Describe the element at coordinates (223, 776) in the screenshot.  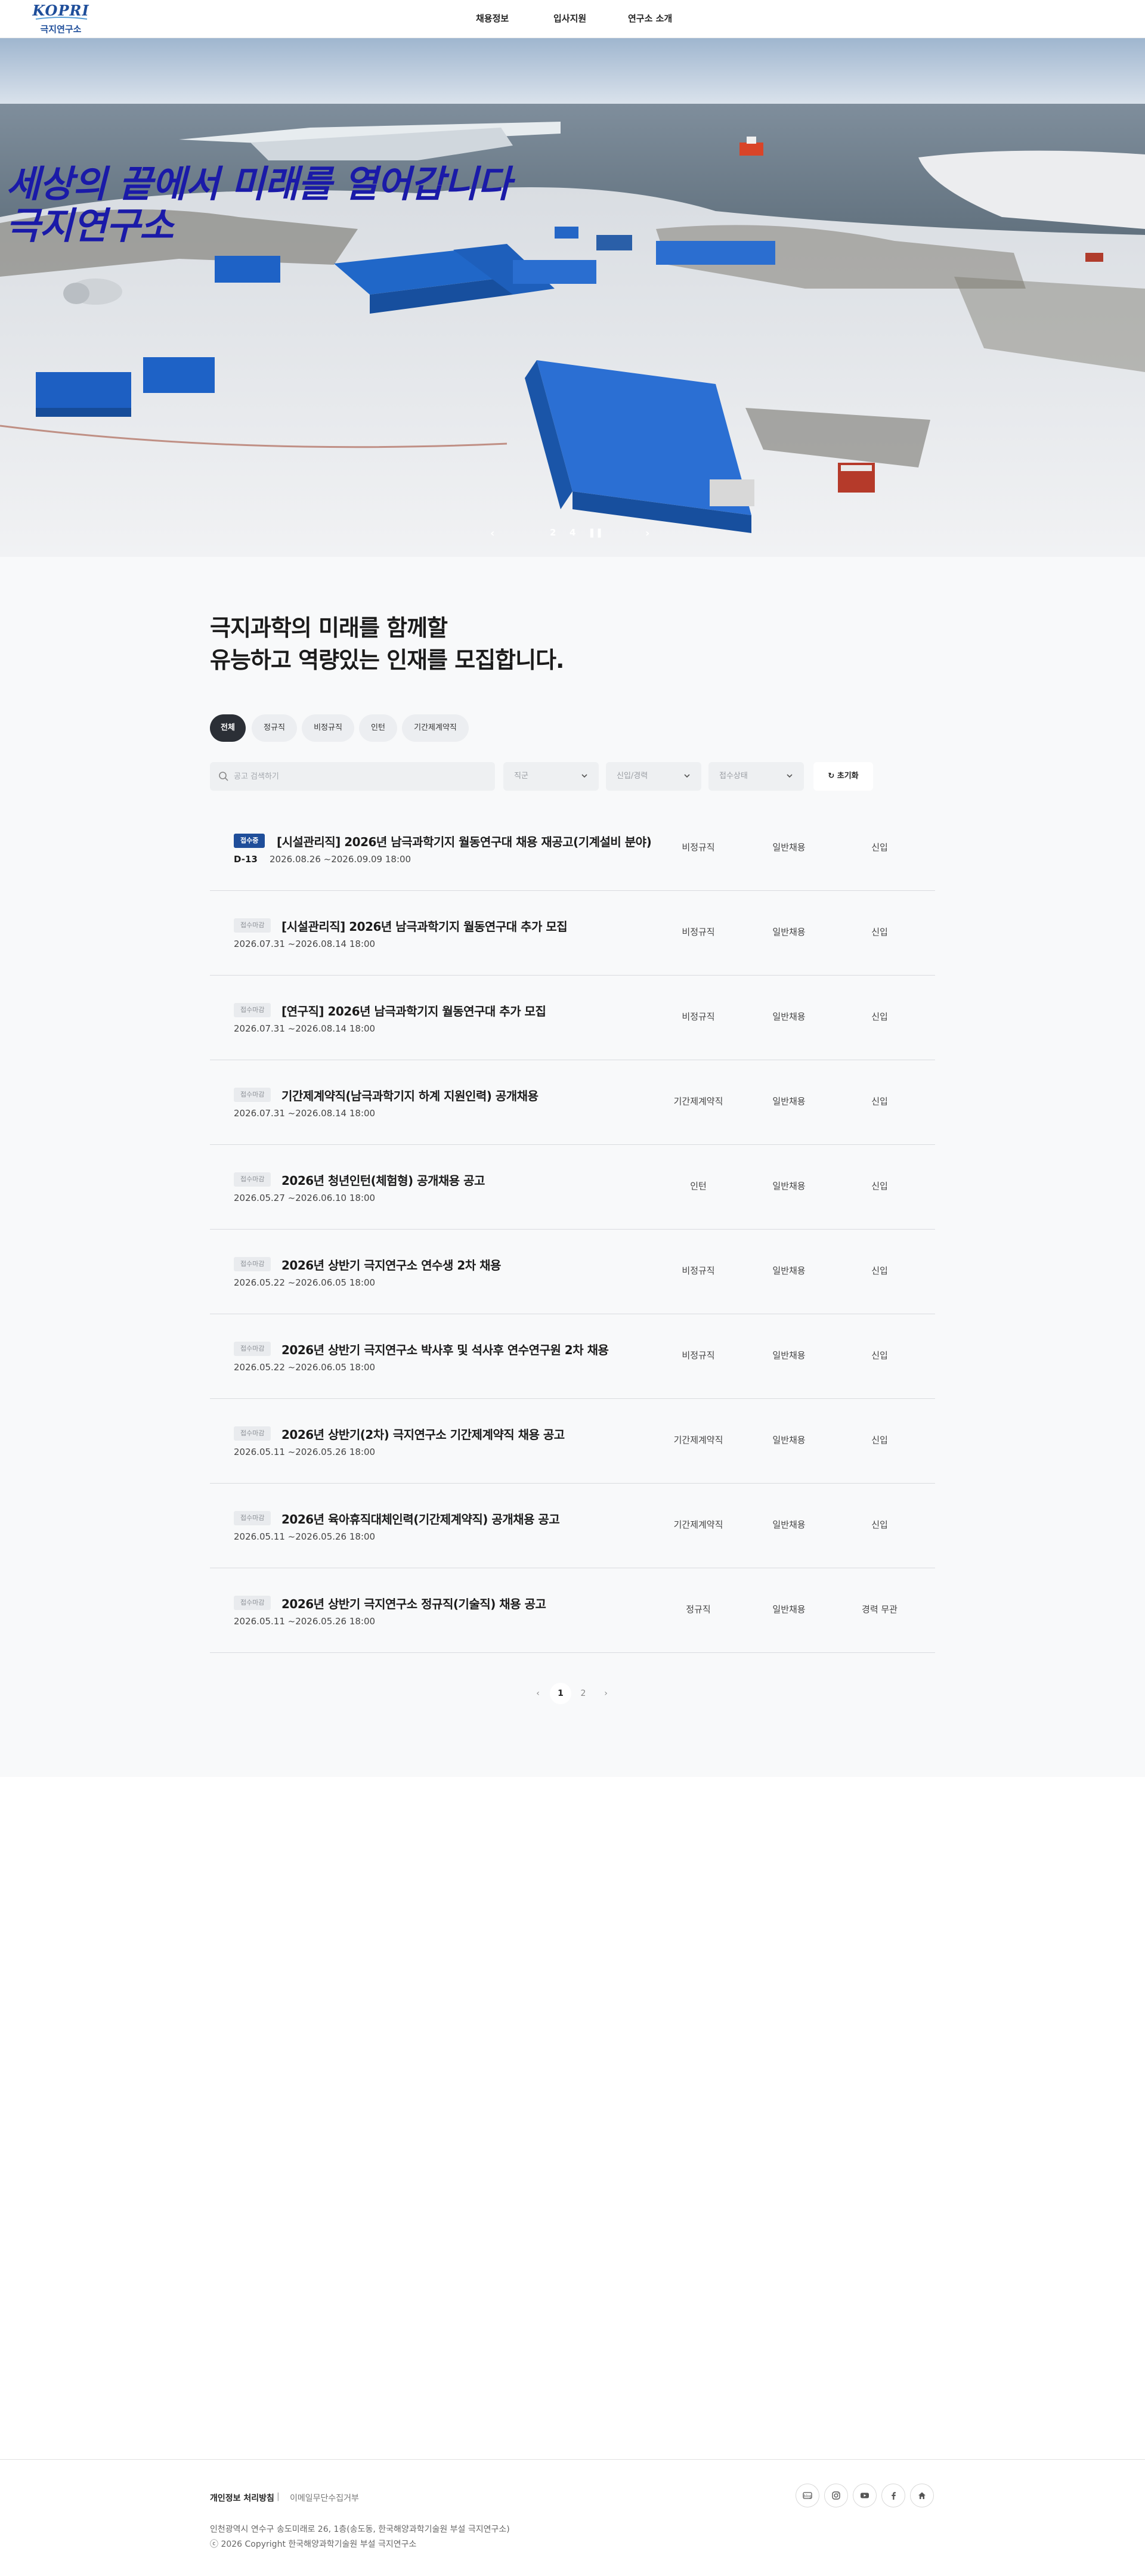
I see `search-icon` at that location.